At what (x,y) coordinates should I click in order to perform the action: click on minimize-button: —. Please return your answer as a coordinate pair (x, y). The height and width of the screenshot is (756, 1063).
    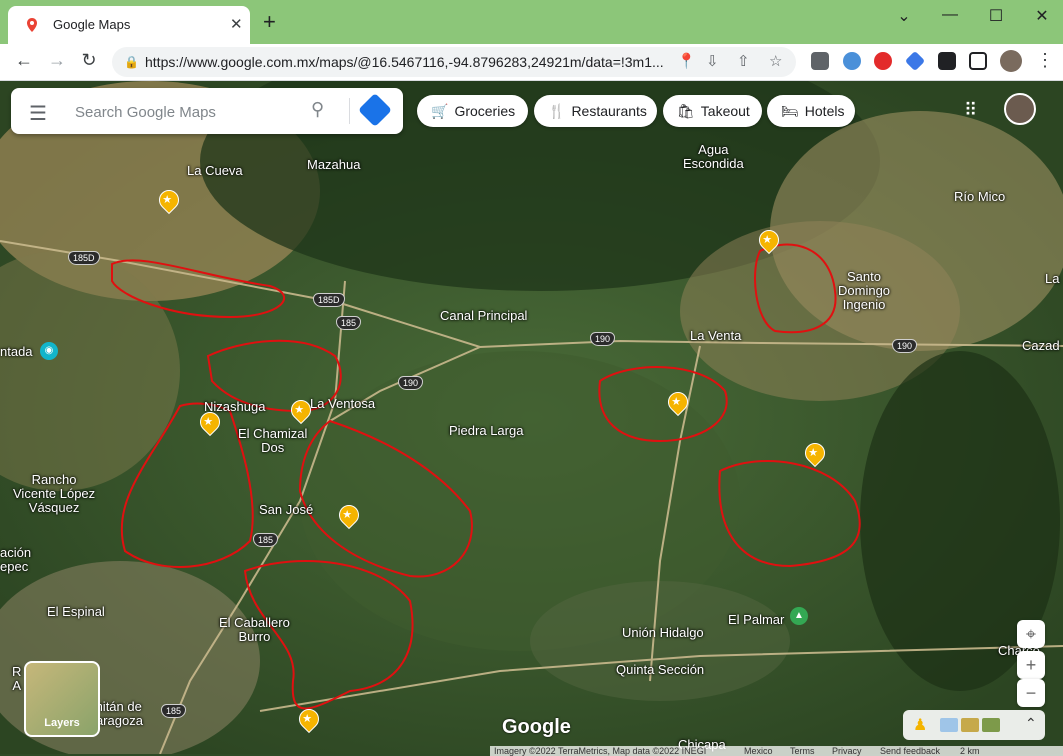
    Looking at the image, I should click on (950, 15).